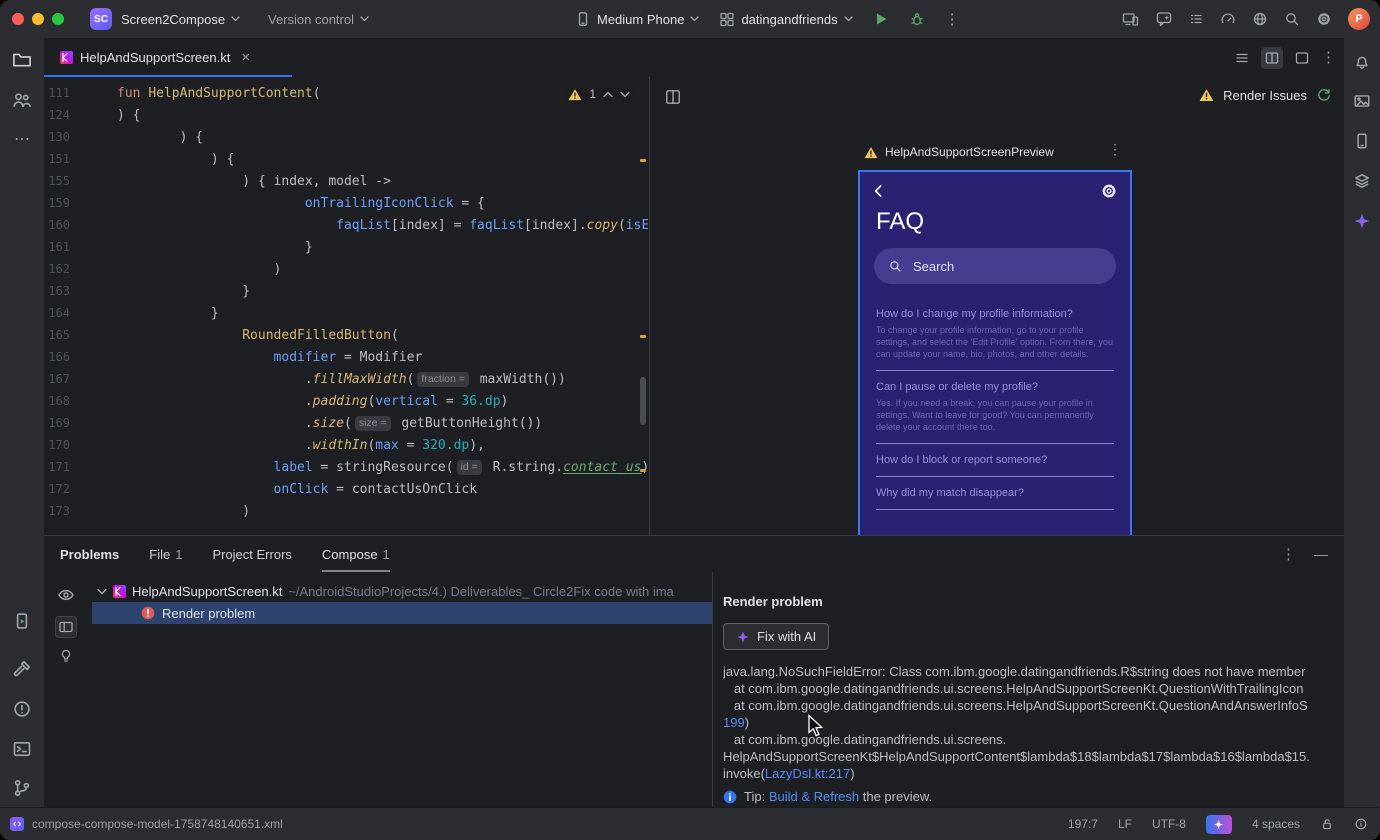 The width and height of the screenshot is (1380, 840). What do you see at coordinates (1288, 554) in the screenshot?
I see `problems-options-icon: ⋮` at bounding box center [1288, 554].